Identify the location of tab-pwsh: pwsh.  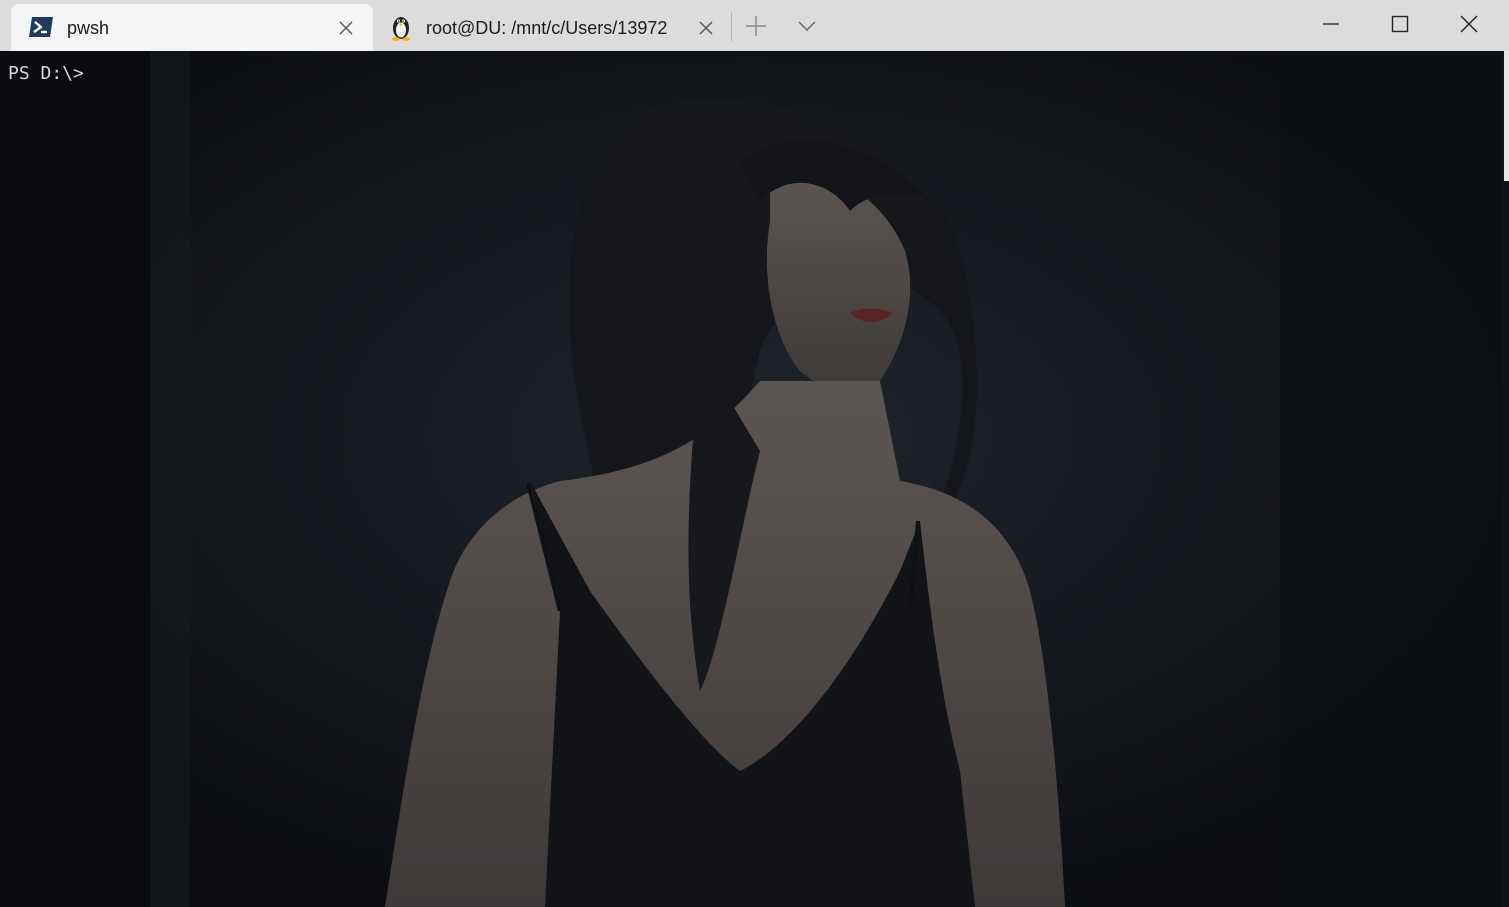
(192, 27).